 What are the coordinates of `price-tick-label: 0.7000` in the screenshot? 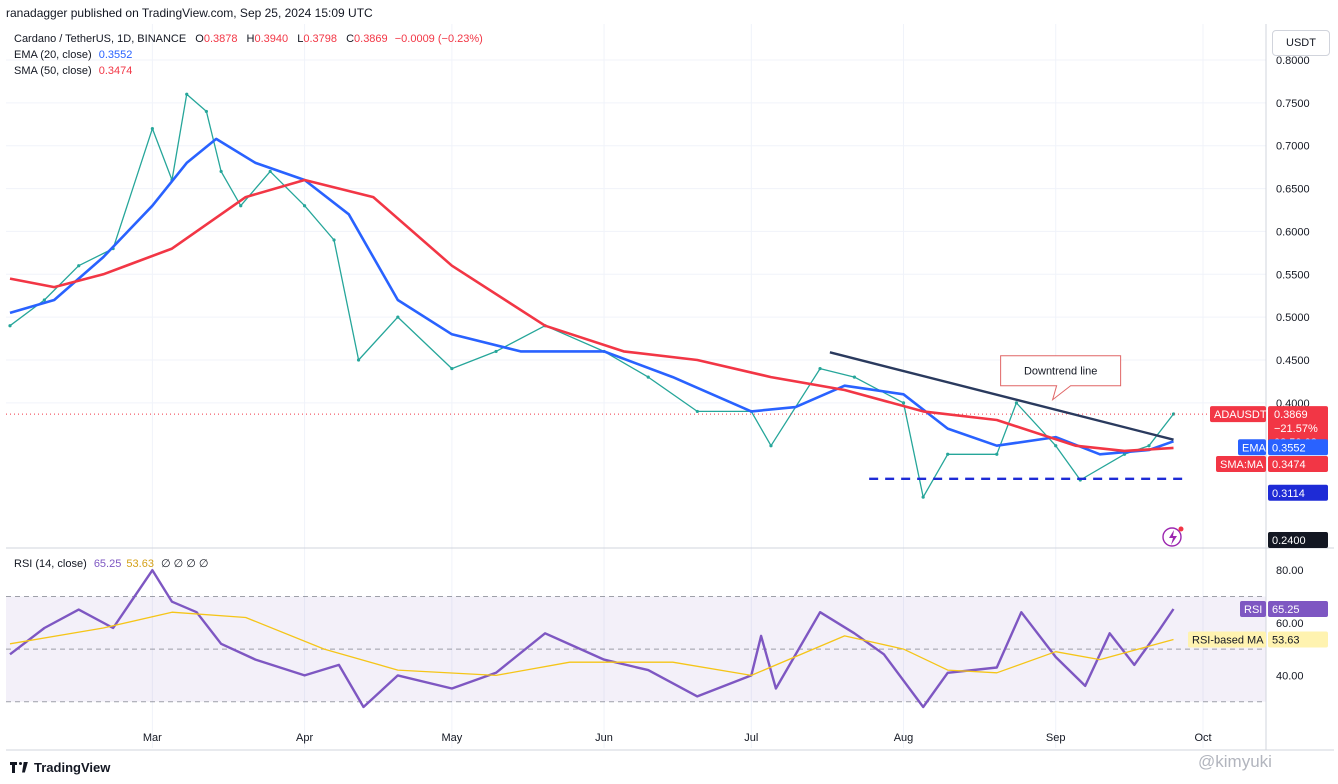 It's located at (1293, 147).